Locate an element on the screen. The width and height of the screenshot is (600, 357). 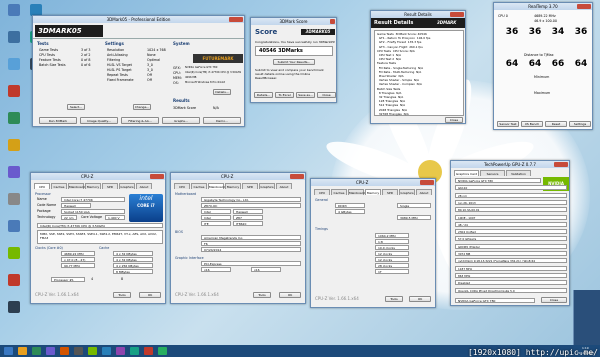
result-tree-item: 32768 Triangles N/A is located at coordinates (393, 114).